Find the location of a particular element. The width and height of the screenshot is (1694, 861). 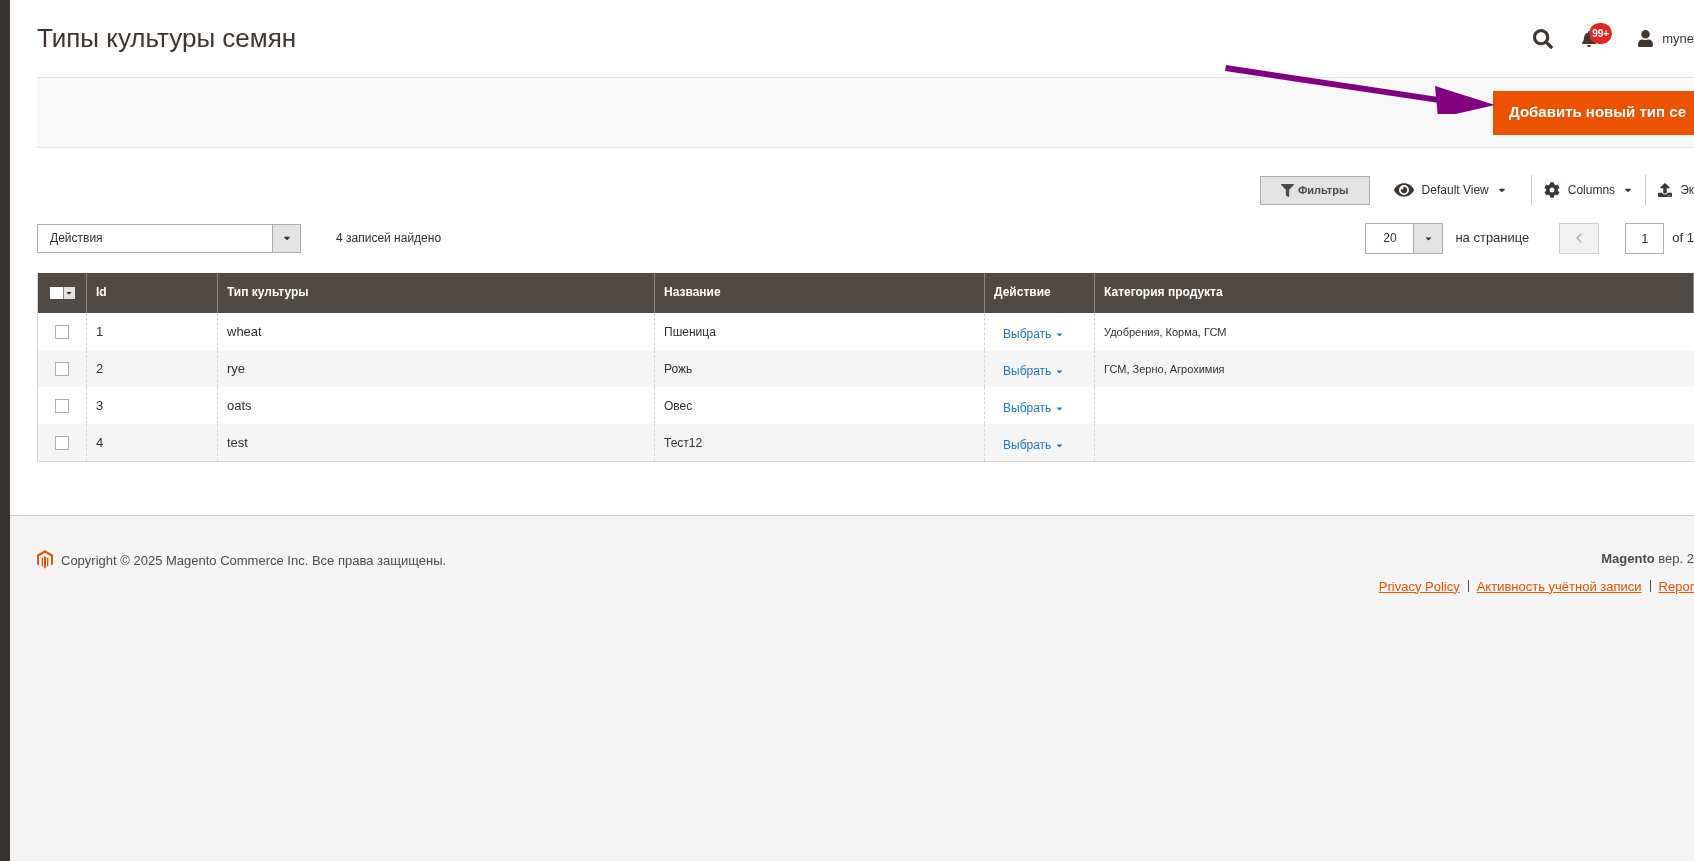

table-cell: 3 is located at coordinates (100, 405).